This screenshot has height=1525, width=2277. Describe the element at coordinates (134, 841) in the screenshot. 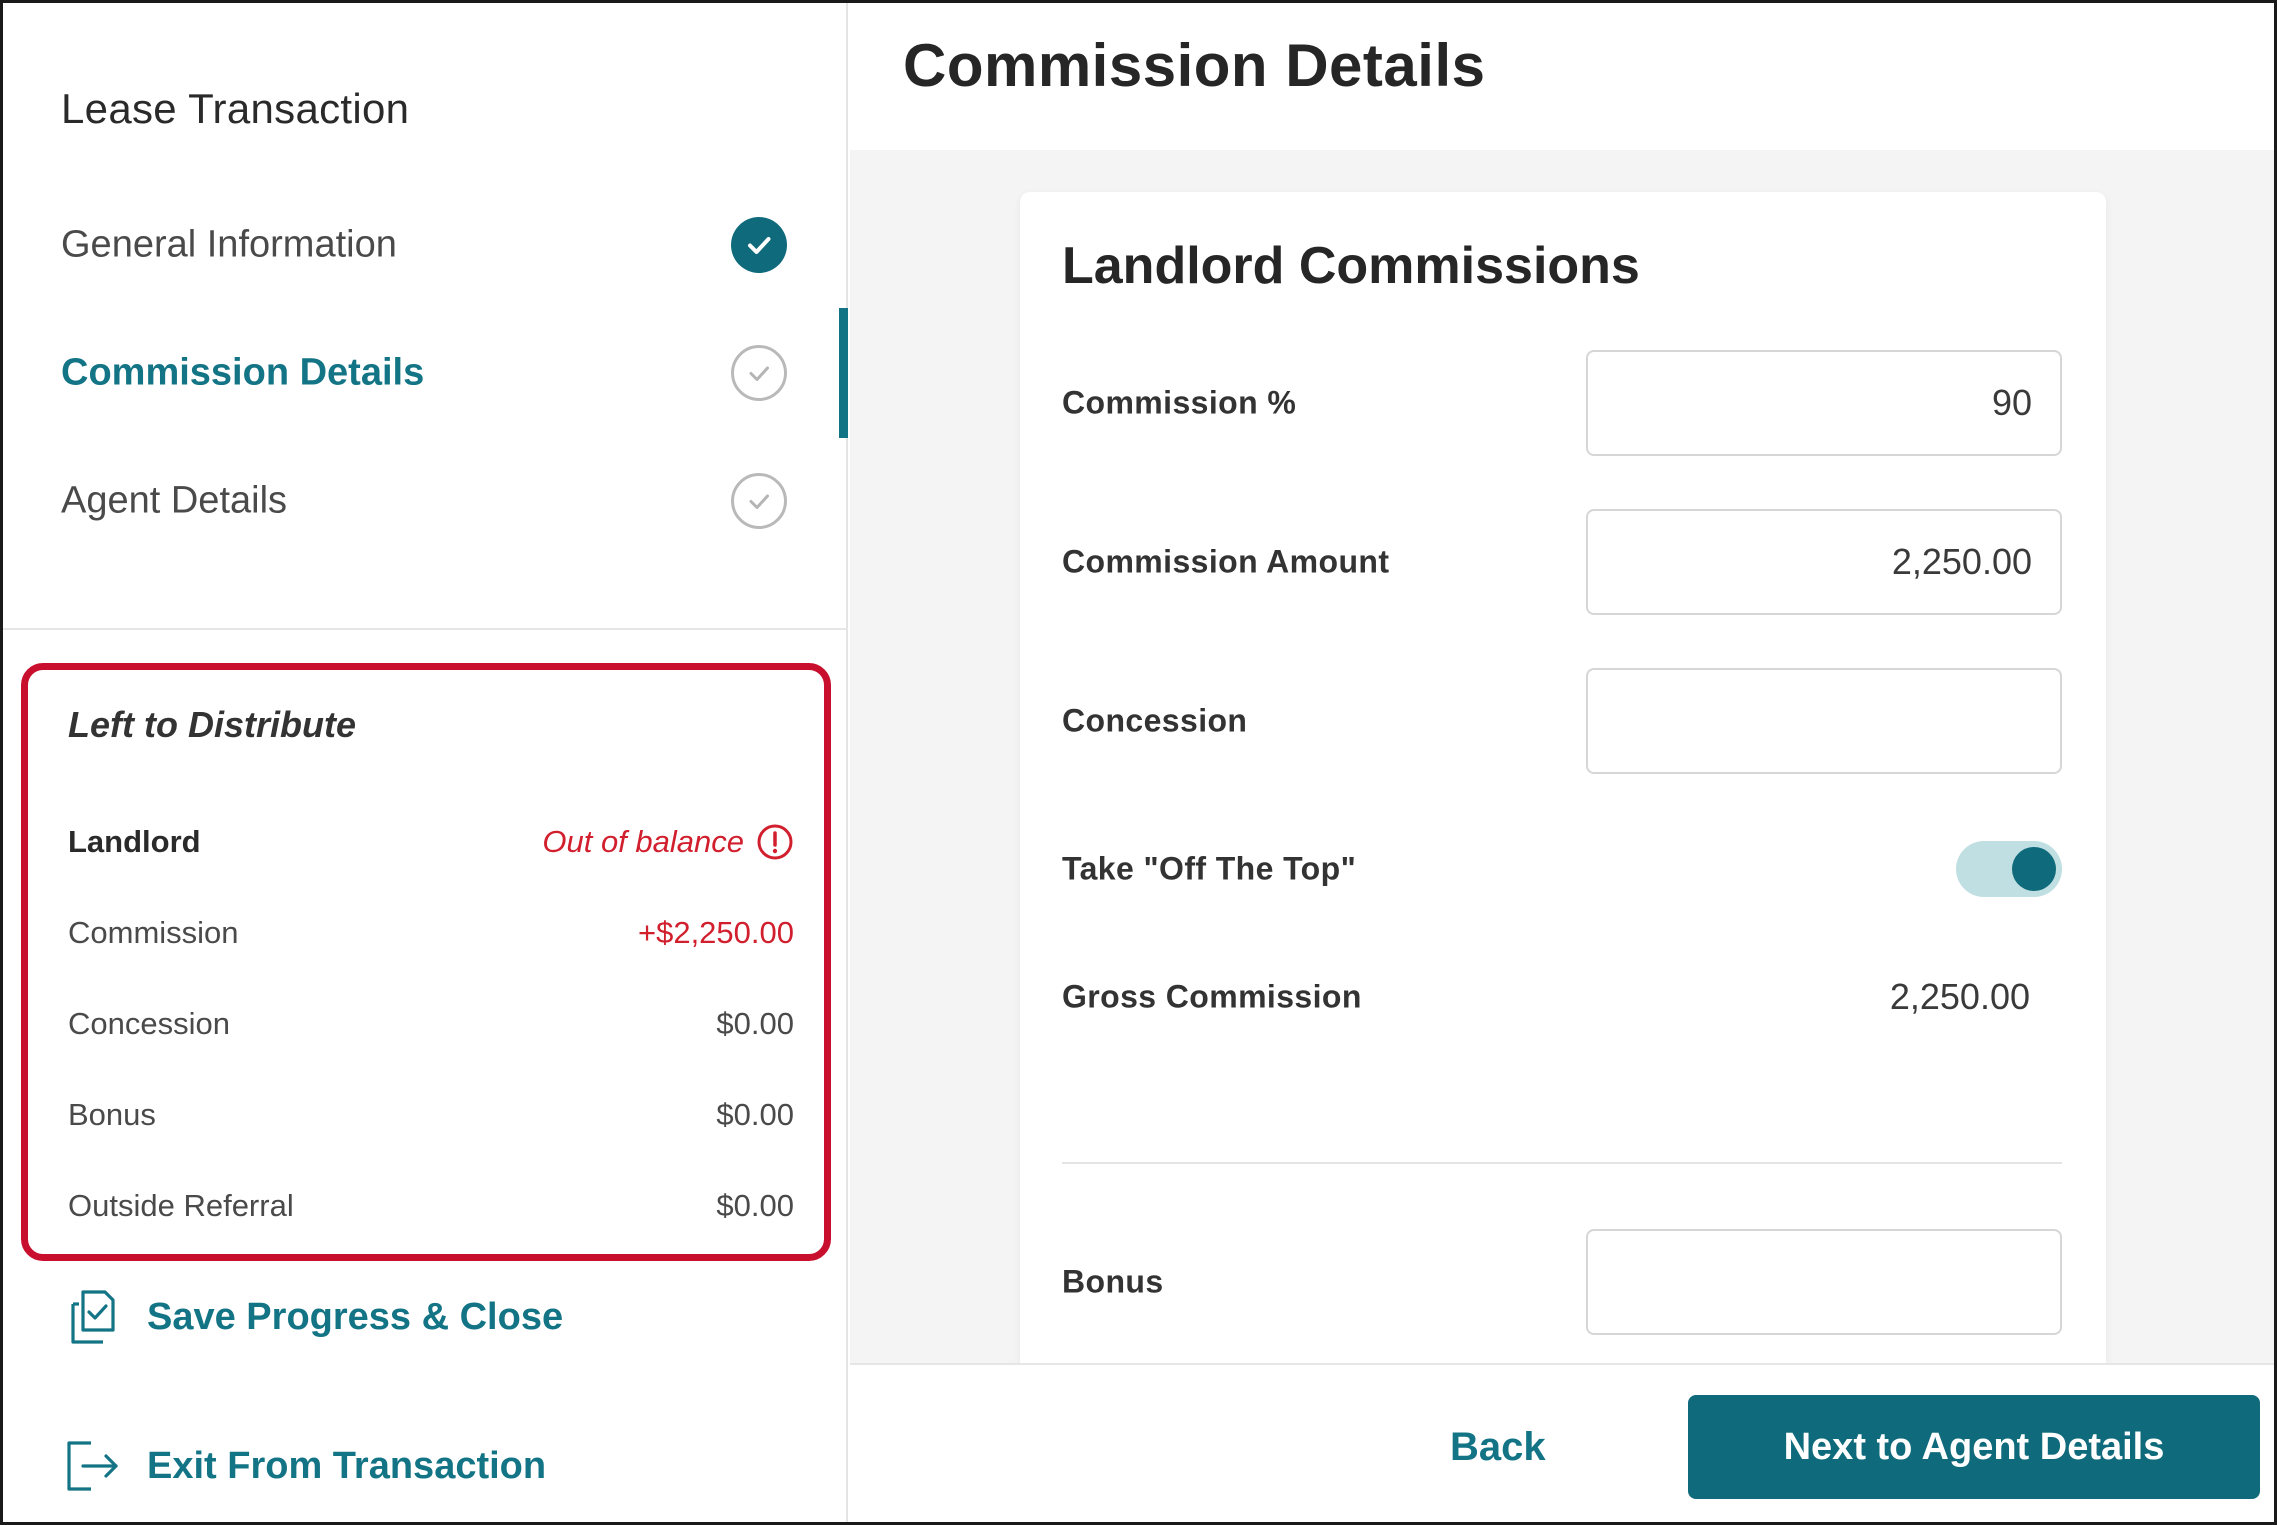

I see `landlord-label: Landlord` at that location.